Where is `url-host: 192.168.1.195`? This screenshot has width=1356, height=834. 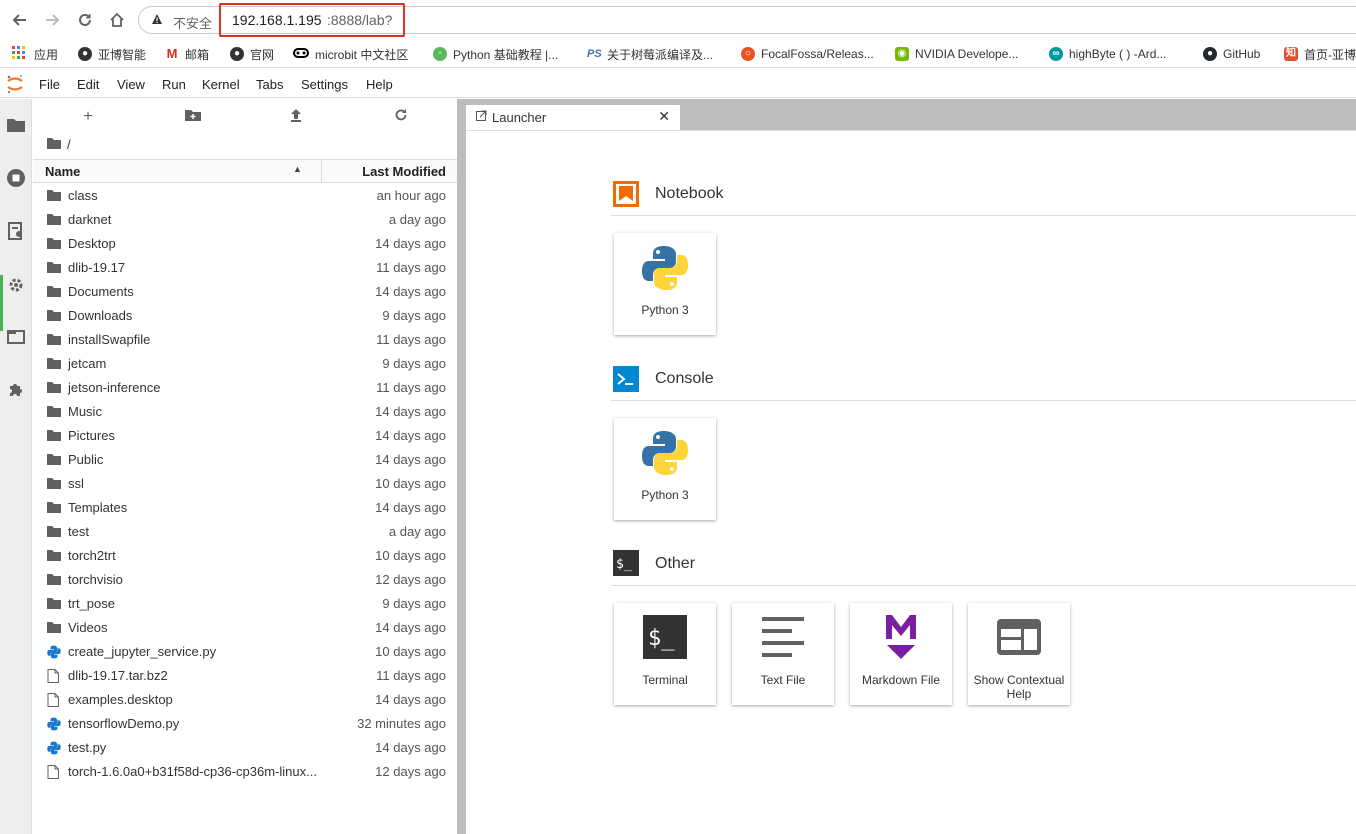
url-host: 192.168.1.195 is located at coordinates (277, 20).